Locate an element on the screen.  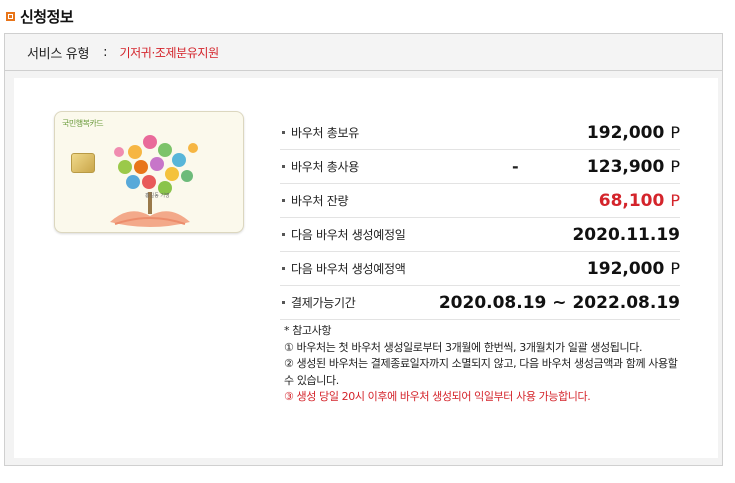
row-label: 바우처 총보유 is located at coordinates (325, 133).